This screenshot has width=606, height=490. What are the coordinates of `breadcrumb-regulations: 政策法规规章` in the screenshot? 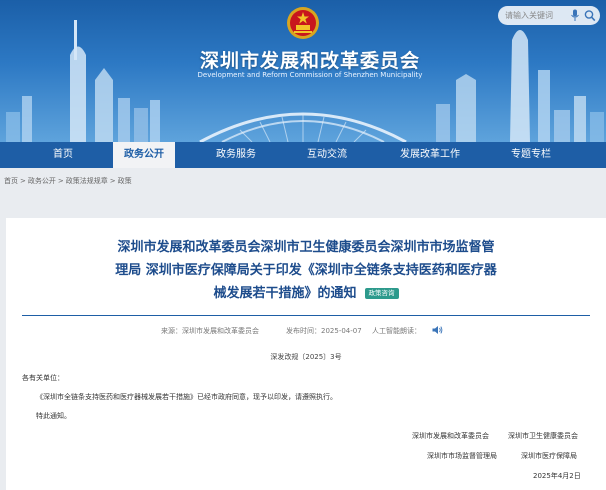 It's located at (87, 181).